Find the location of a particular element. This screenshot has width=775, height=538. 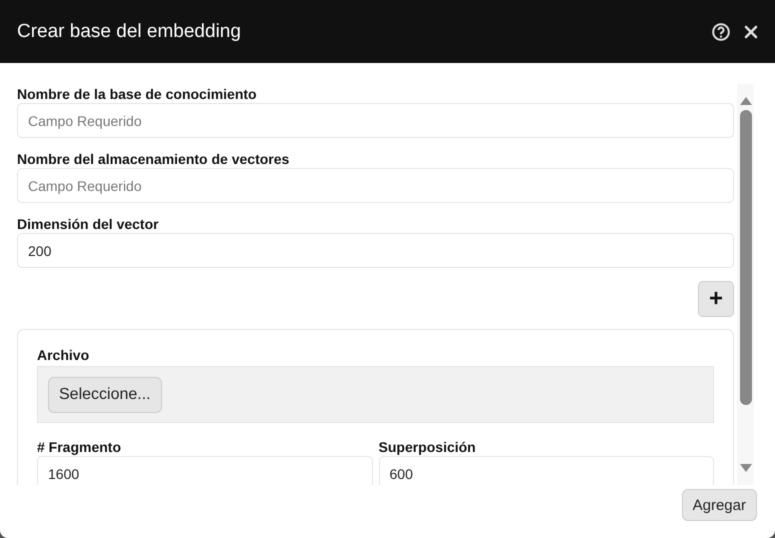

window-title: Crear base del embedding is located at coordinates (129, 31).